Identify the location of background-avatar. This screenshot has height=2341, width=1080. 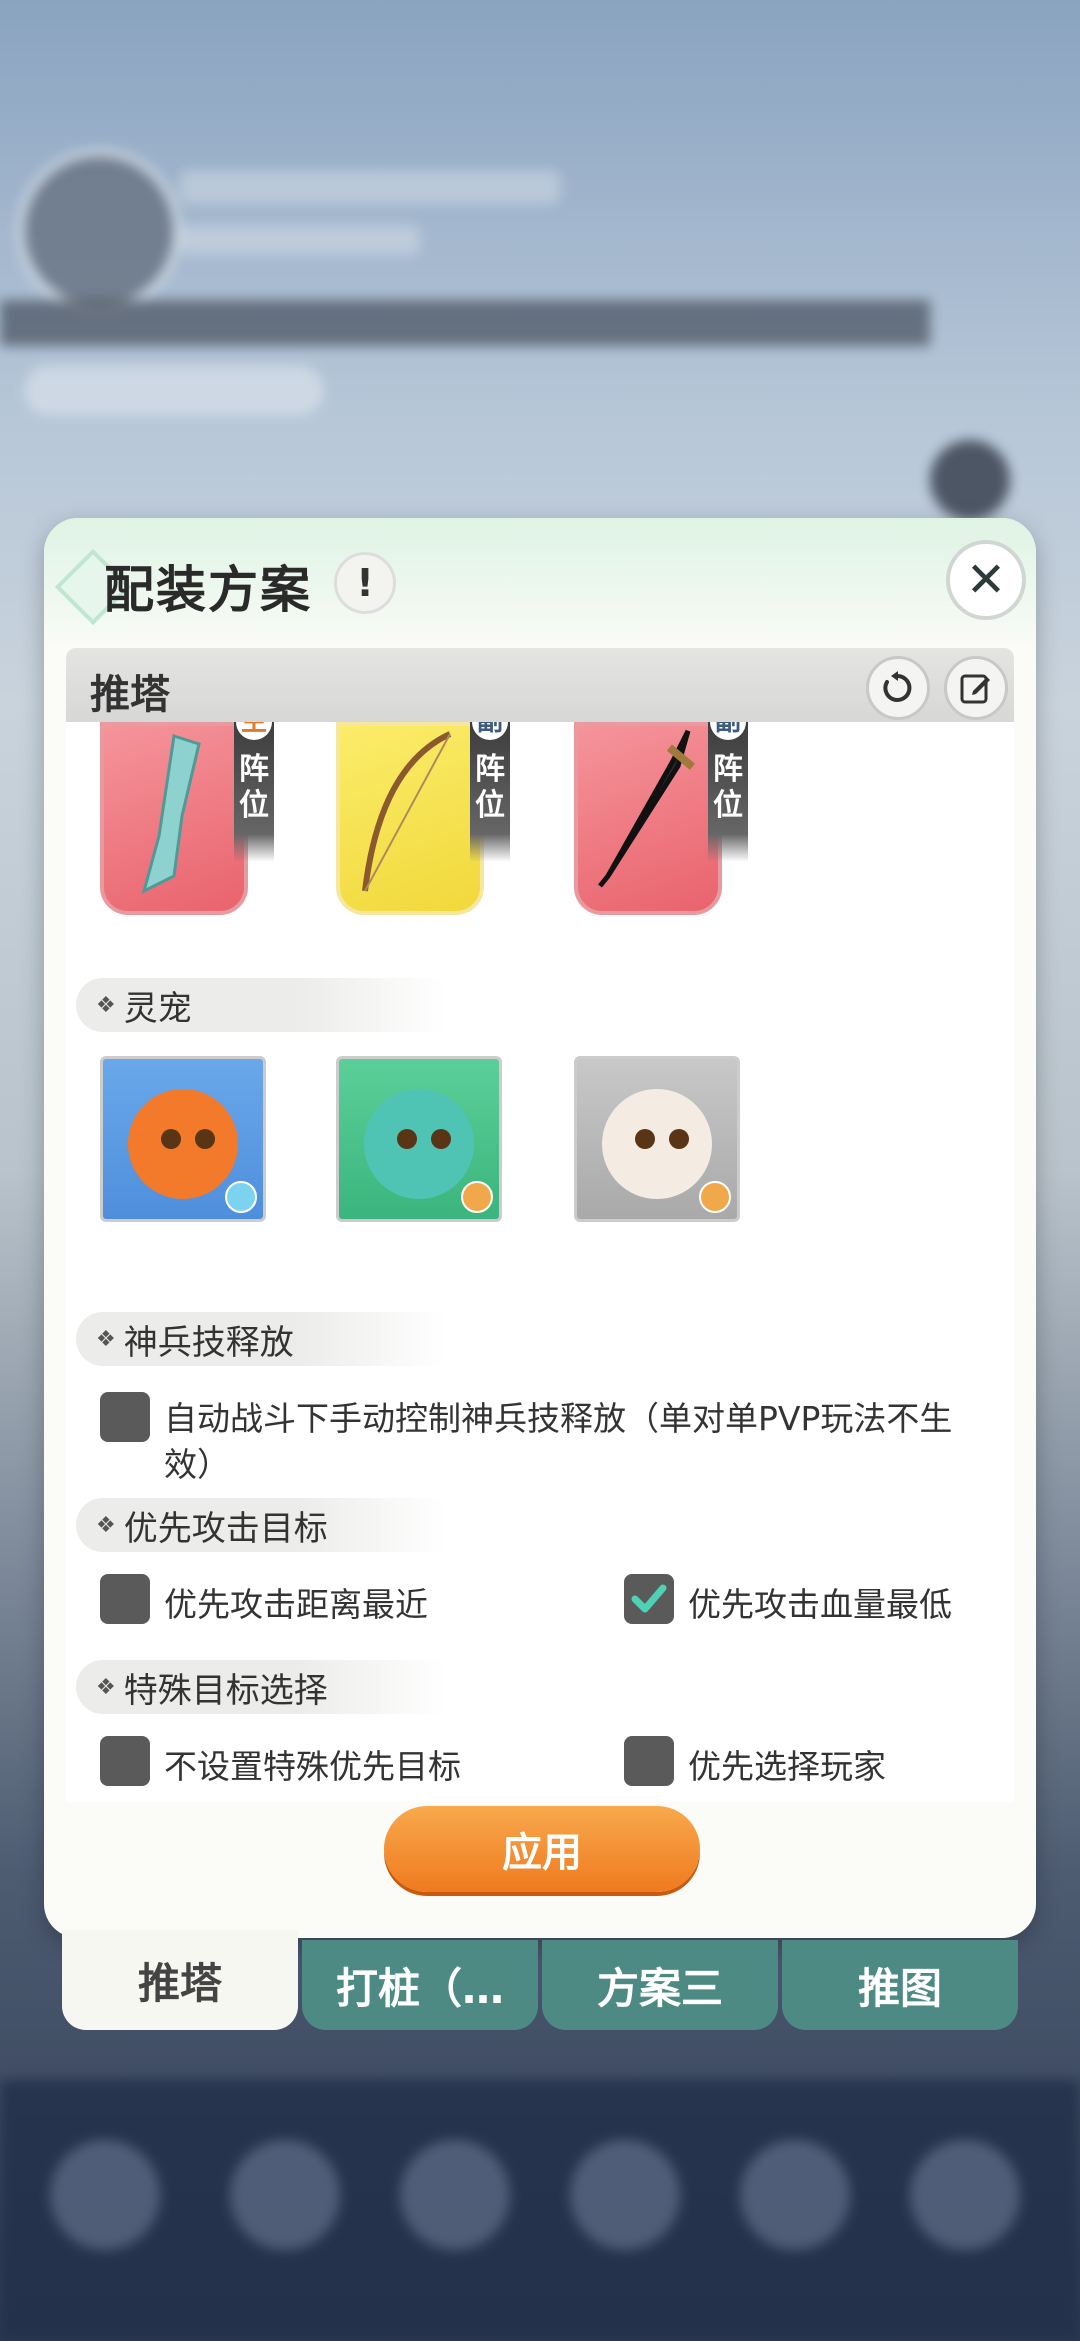
(99, 231).